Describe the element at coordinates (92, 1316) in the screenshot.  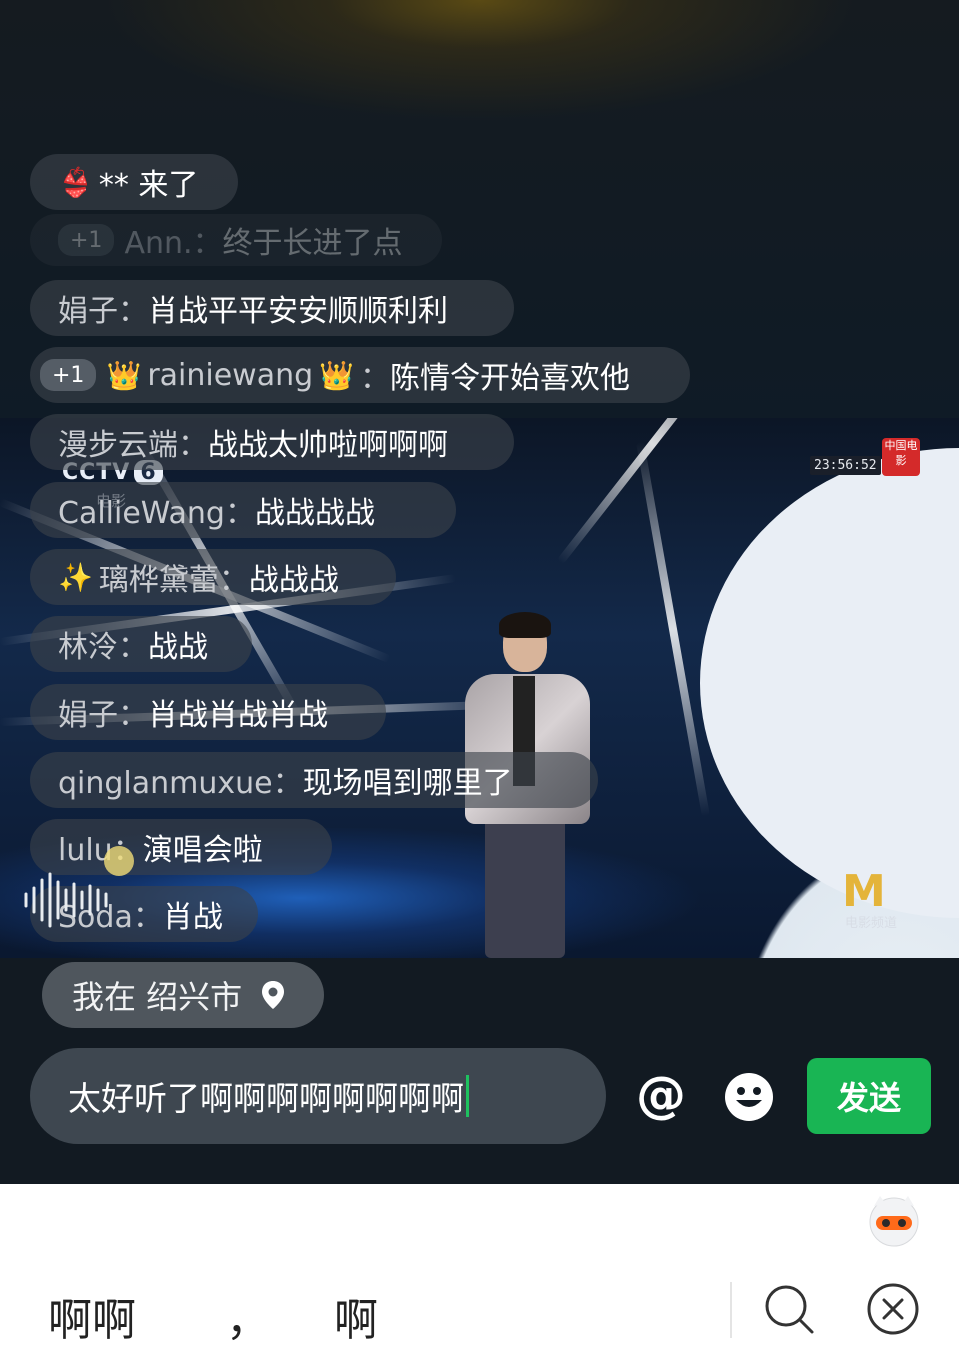
I see `candidate-word: 啊啊` at that location.